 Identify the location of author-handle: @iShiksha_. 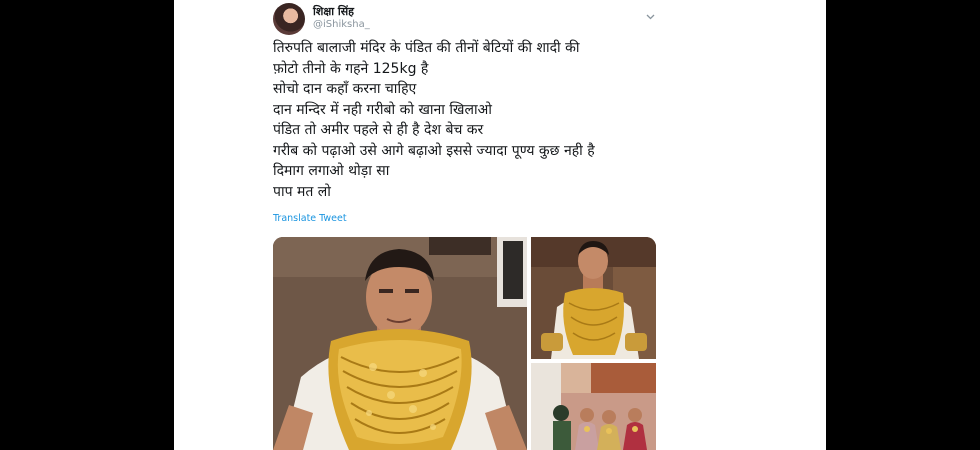
(341, 24).